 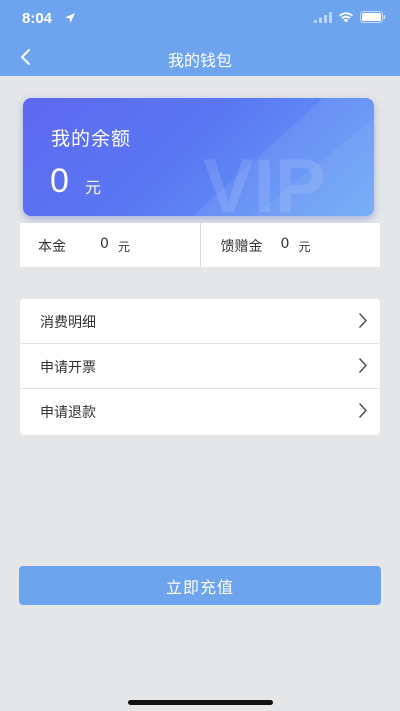 I want to click on funds-breakdown: 本金 0 元 馈赠金 0 元, so click(x=200, y=245).